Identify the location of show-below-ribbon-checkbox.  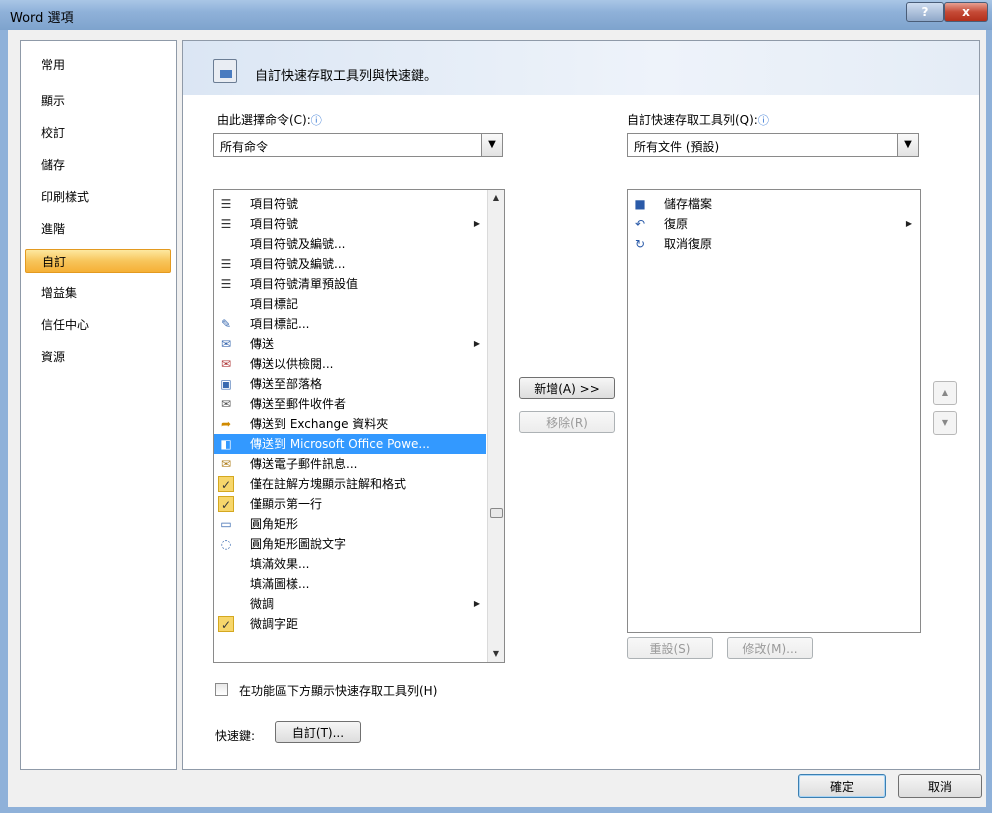
(221, 689).